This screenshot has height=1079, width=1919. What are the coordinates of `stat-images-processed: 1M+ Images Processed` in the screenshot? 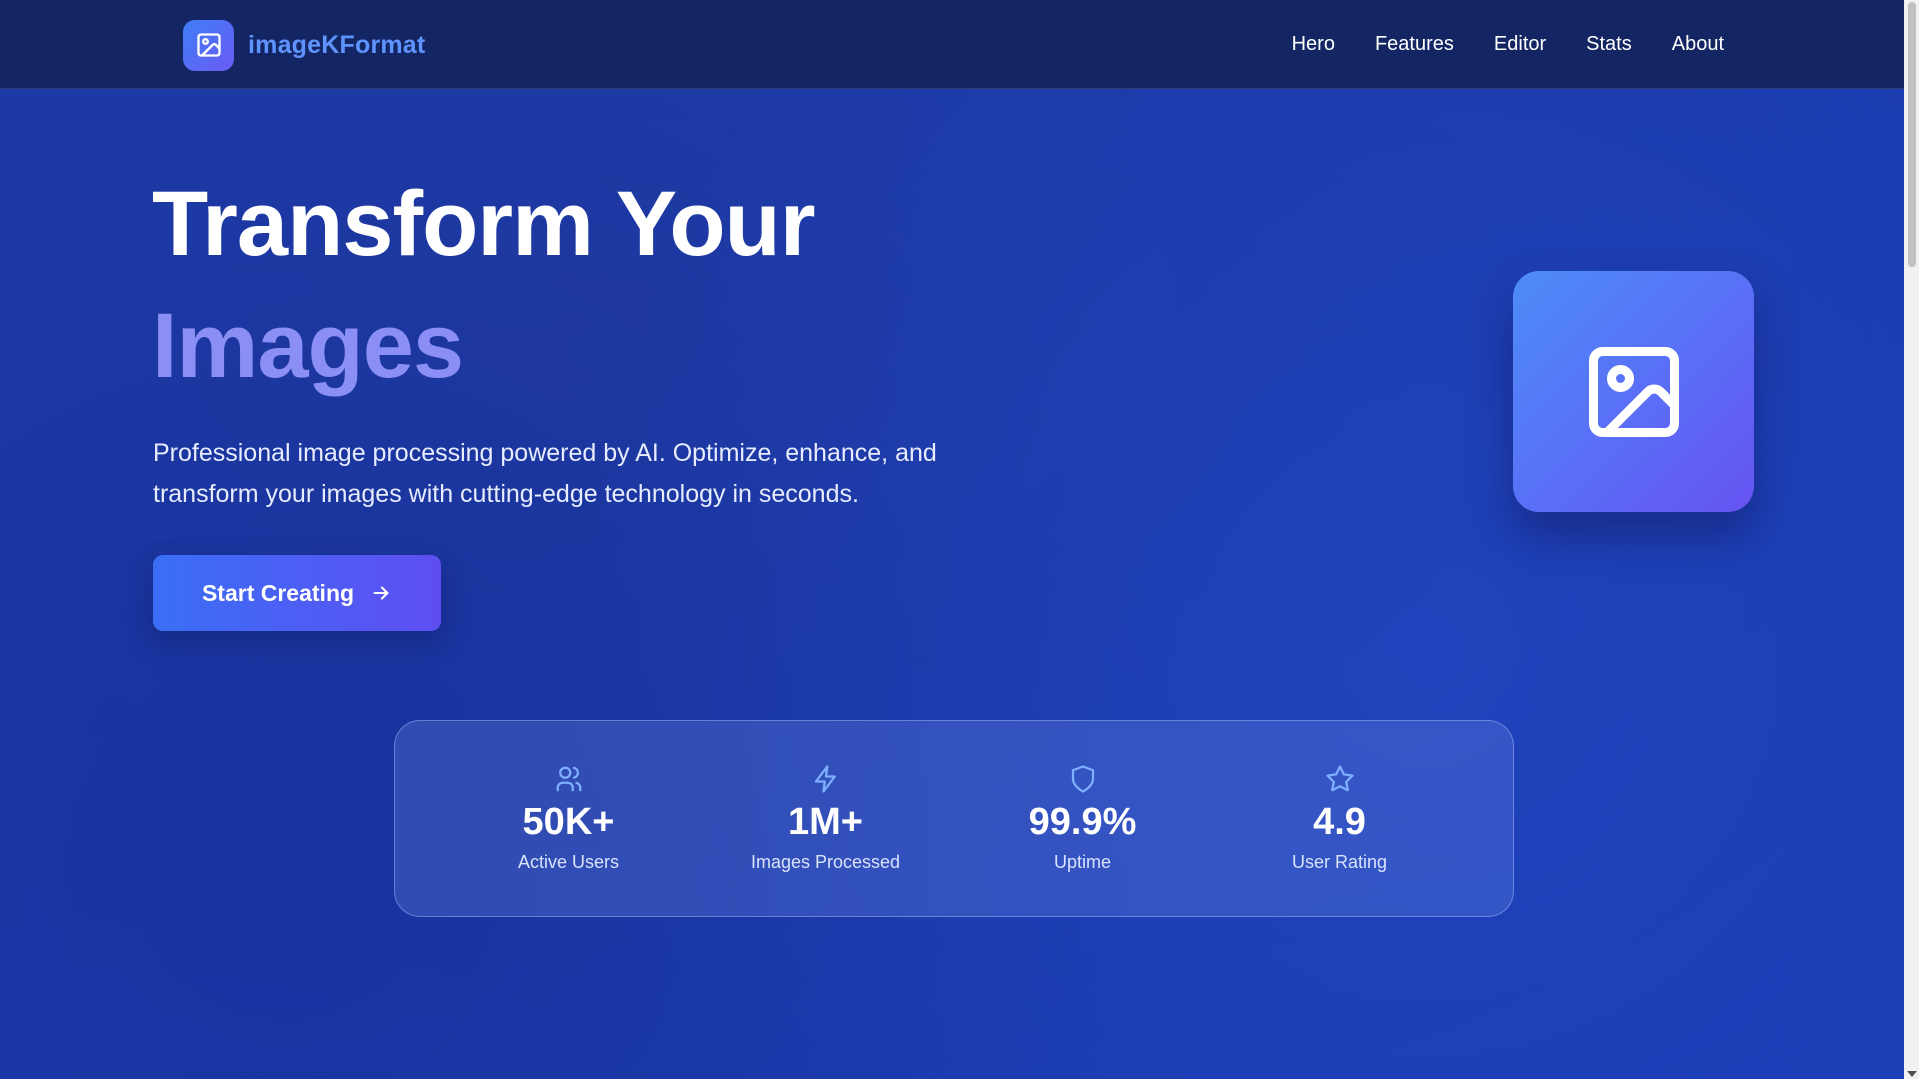 It's located at (825, 818).